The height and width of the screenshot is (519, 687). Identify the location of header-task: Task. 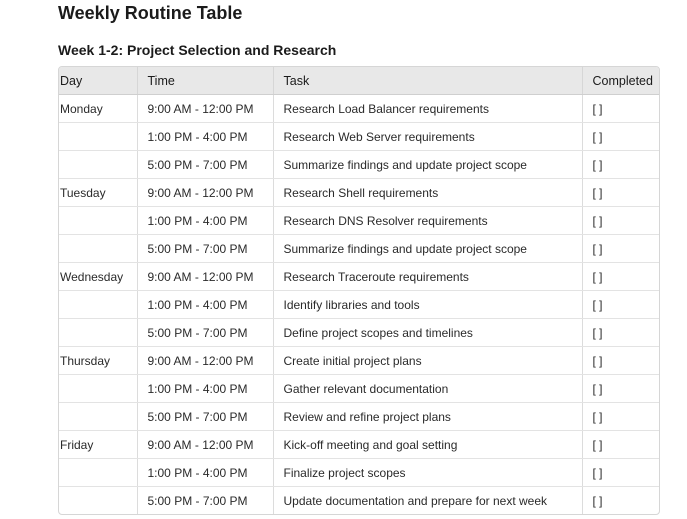
(428, 81).